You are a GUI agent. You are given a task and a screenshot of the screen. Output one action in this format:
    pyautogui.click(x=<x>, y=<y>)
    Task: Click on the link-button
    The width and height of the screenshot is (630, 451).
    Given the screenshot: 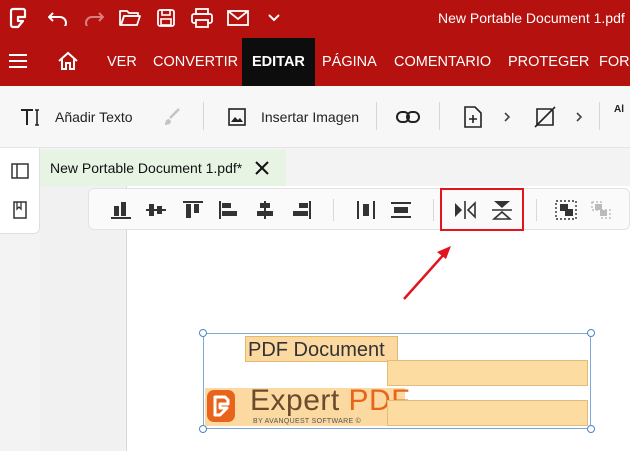 What is the action you would take?
    pyautogui.click(x=408, y=117)
    